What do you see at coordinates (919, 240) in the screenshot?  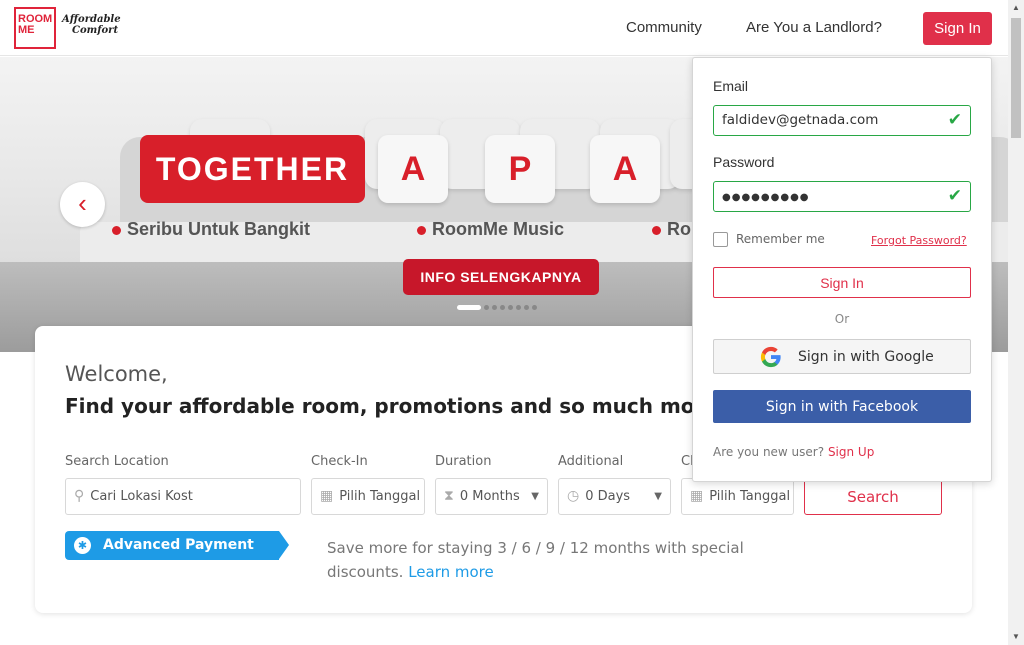 I see `forgot-password-link: Forgot Password?` at bounding box center [919, 240].